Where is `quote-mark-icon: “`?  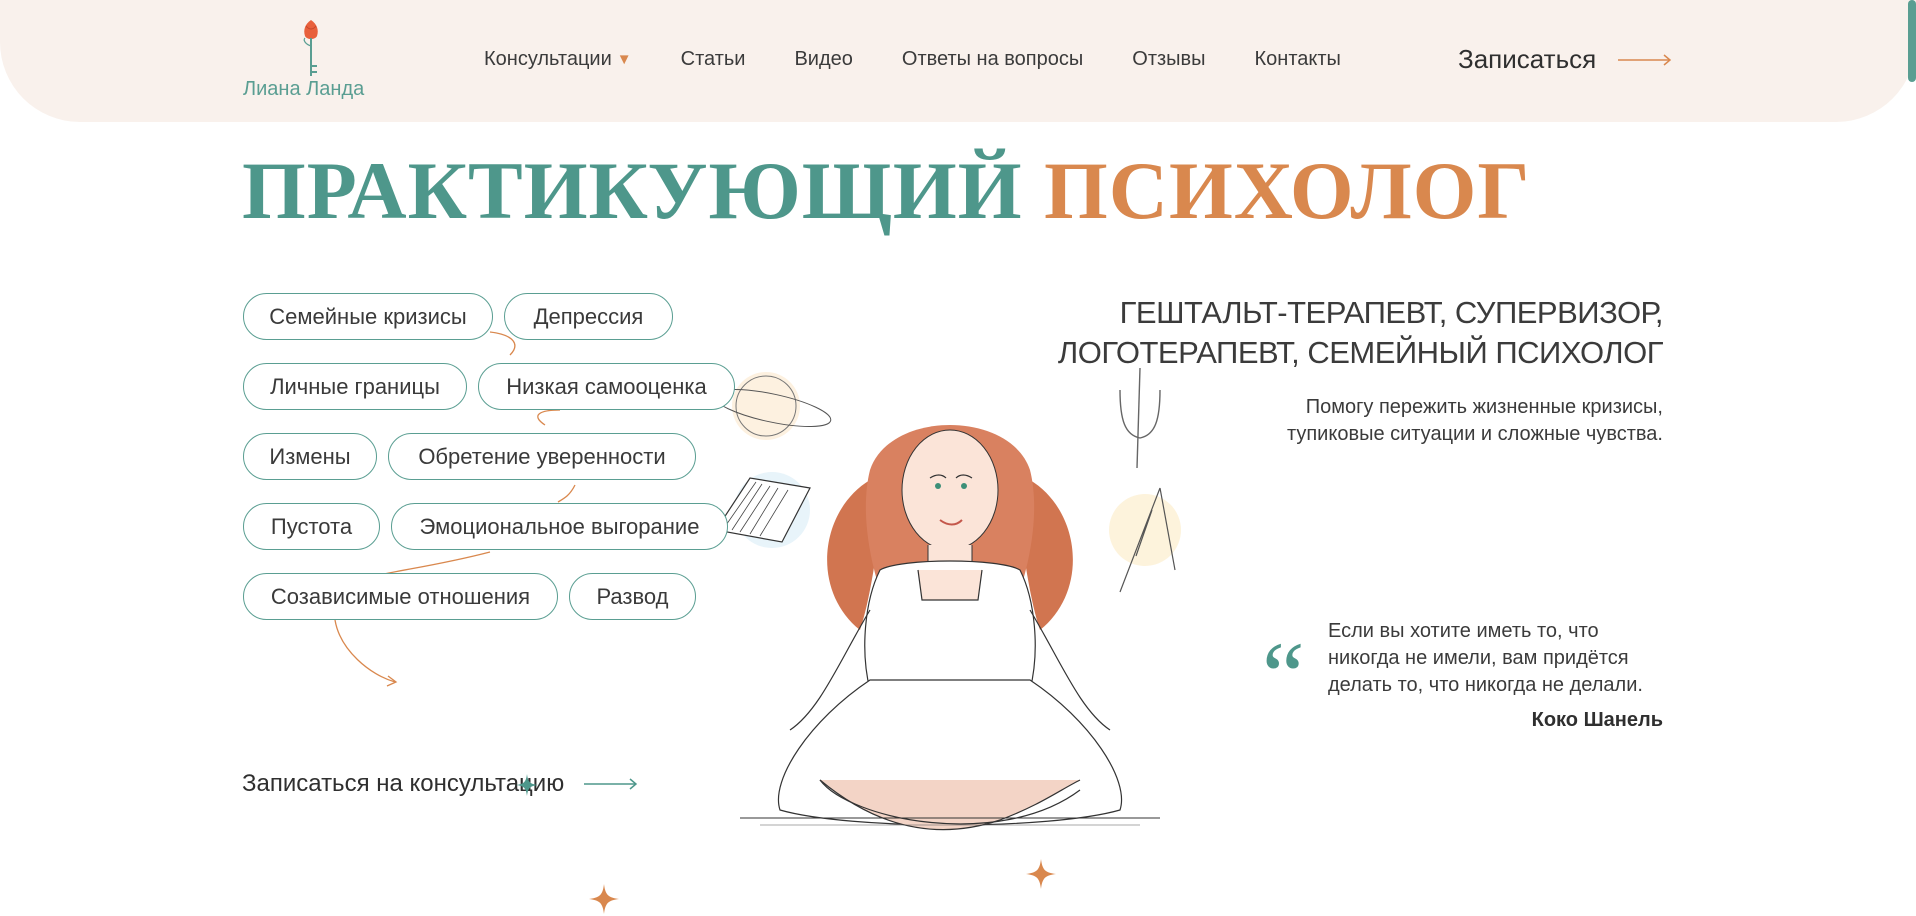 quote-mark-icon: “ is located at coordinates (1283, 675).